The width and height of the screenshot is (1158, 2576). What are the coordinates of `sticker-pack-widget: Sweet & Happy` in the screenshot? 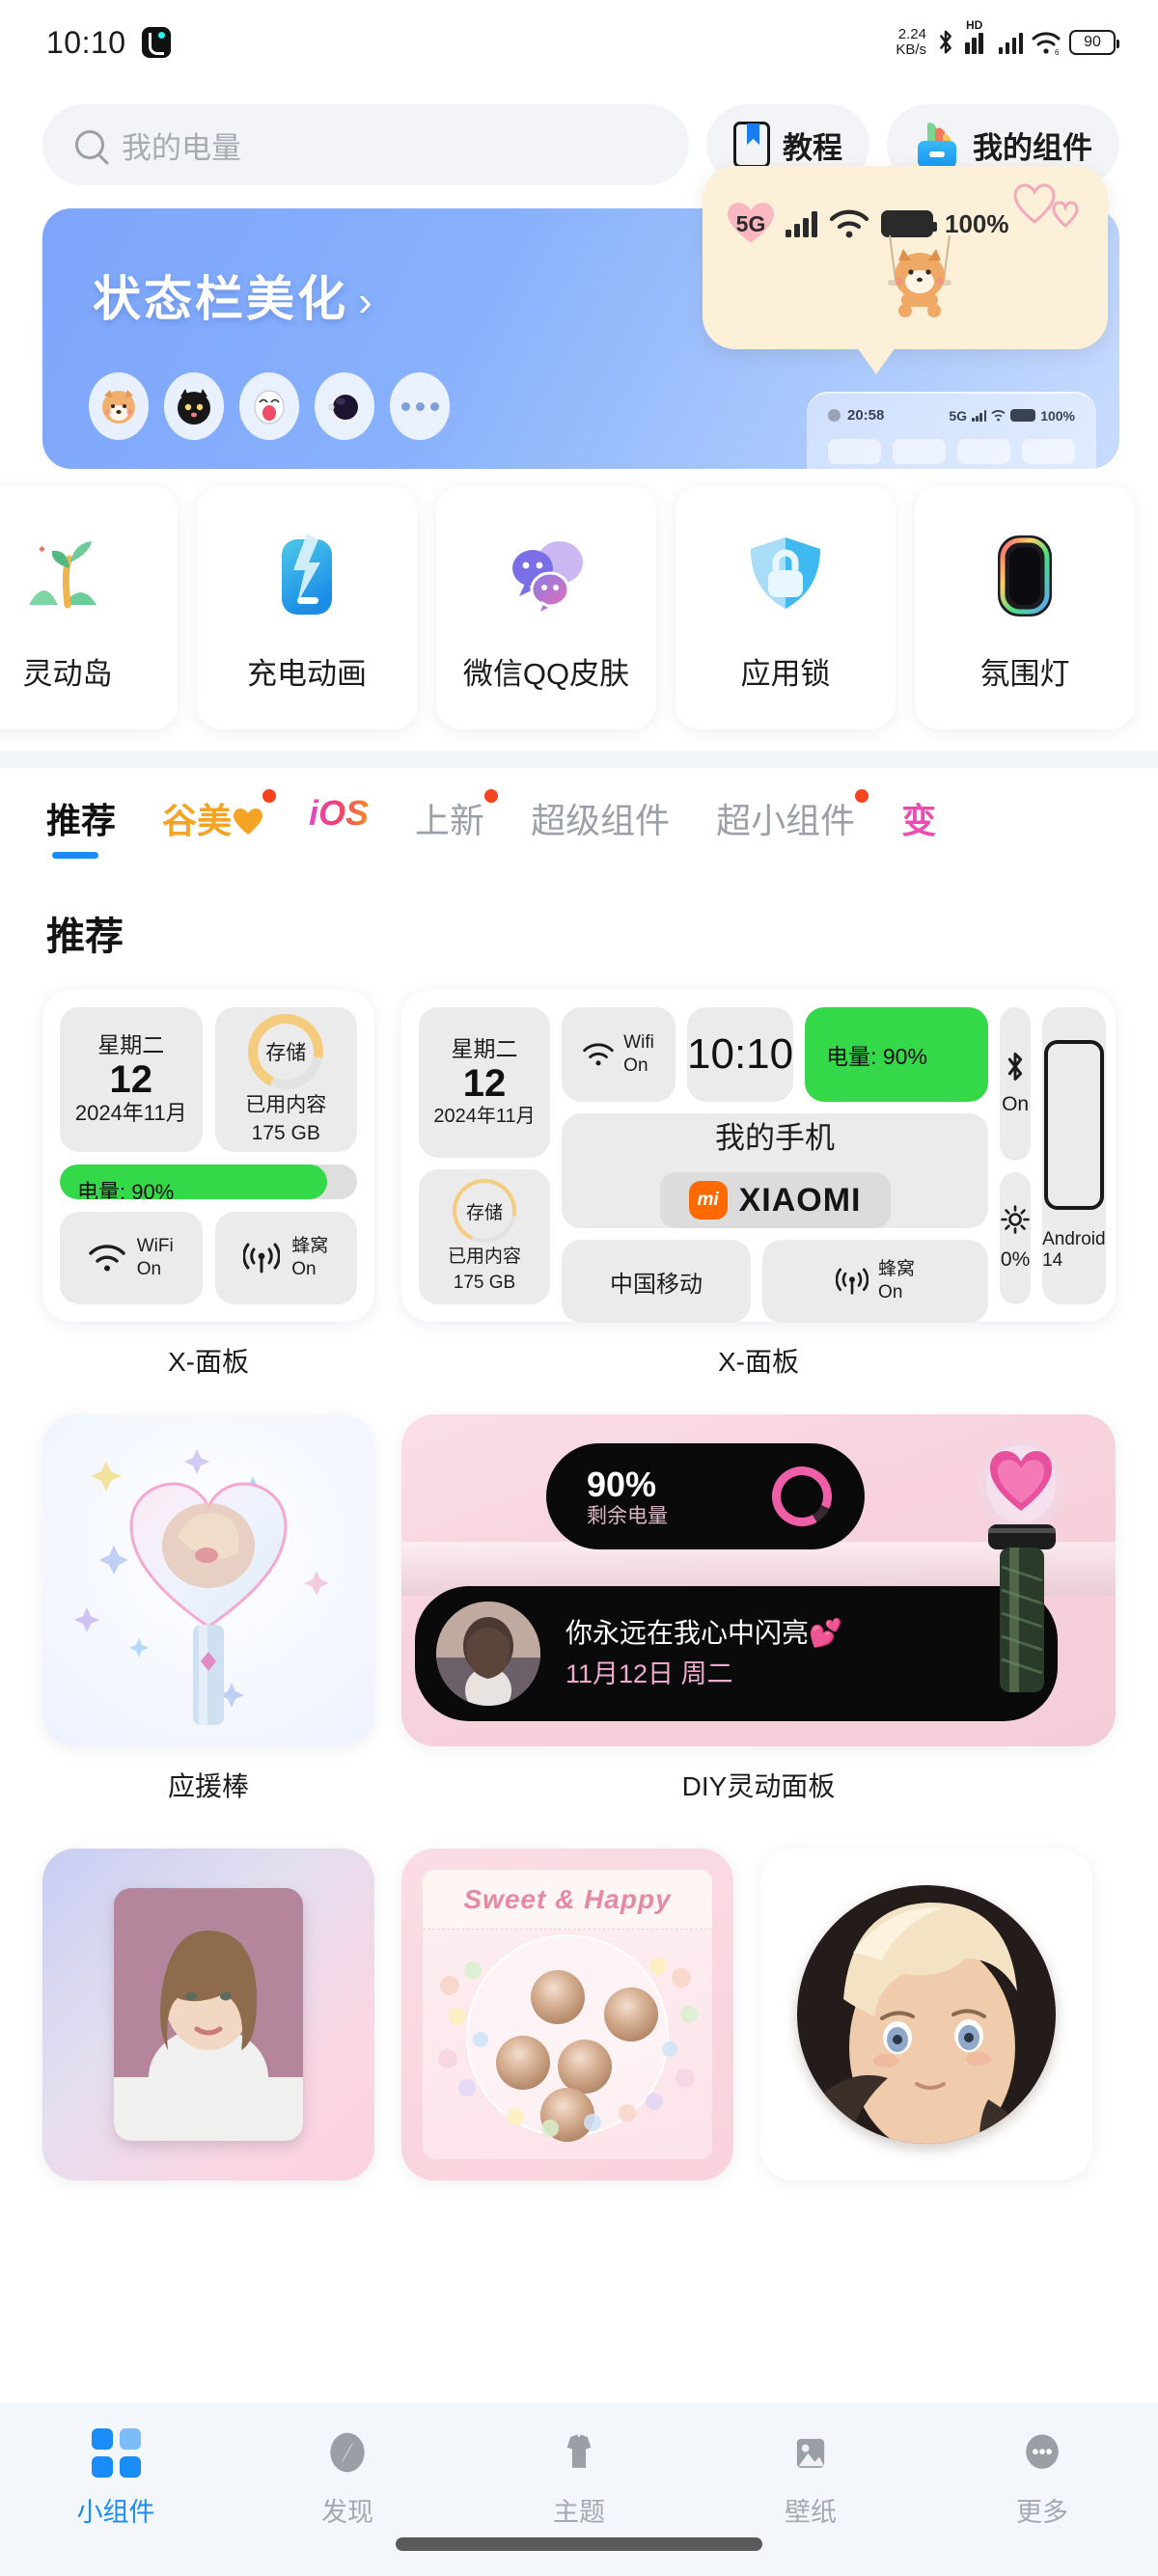 It's located at (567, 2015).